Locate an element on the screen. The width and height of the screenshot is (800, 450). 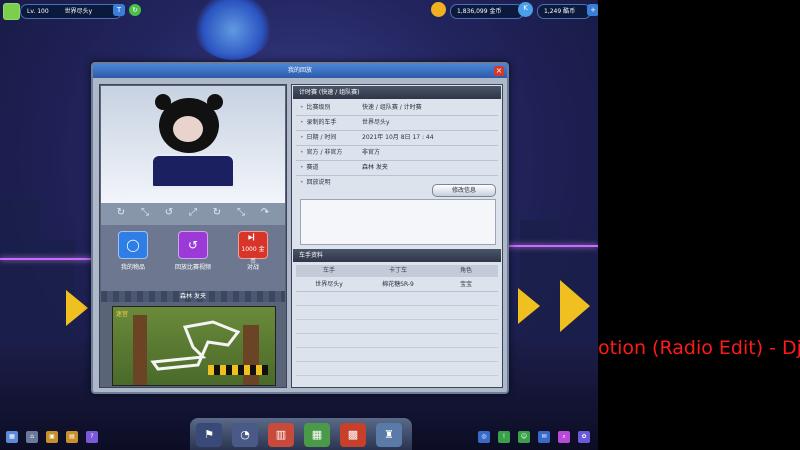
speedometer-icon: ◔ is located at coordinates (245, 435).